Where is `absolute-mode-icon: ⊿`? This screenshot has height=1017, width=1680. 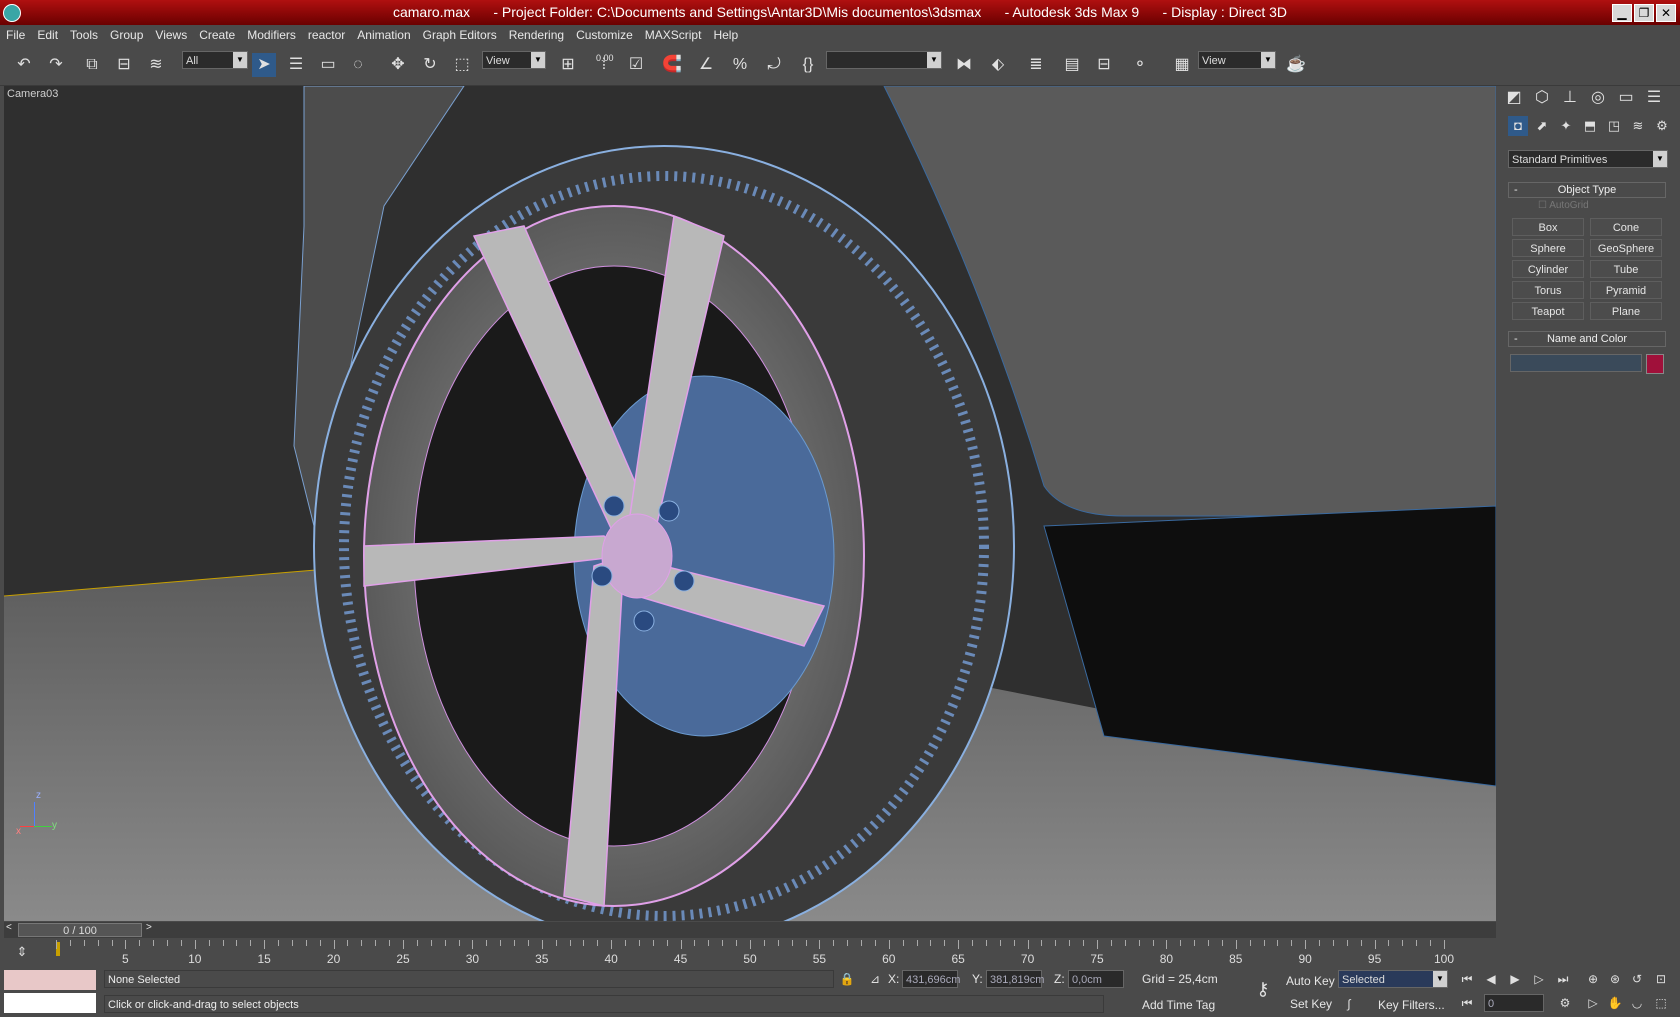
absolute-mode-icon: ⊿ is located at coordinates (875, 979).